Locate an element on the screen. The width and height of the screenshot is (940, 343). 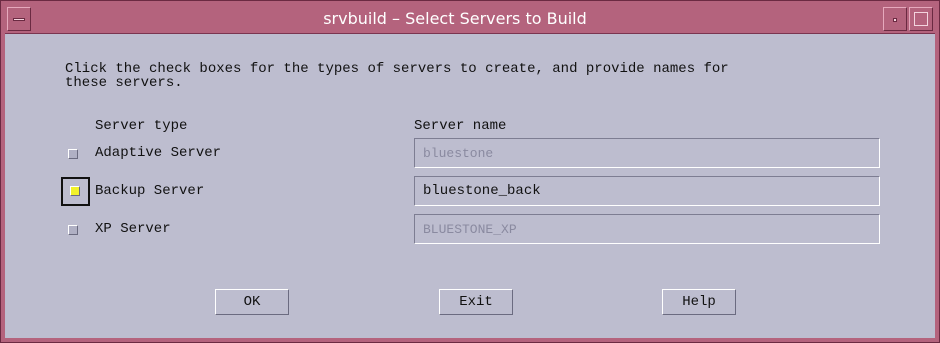
title-bar: srvbuild – Select Servers to Build is located at coordinates (470, 19).